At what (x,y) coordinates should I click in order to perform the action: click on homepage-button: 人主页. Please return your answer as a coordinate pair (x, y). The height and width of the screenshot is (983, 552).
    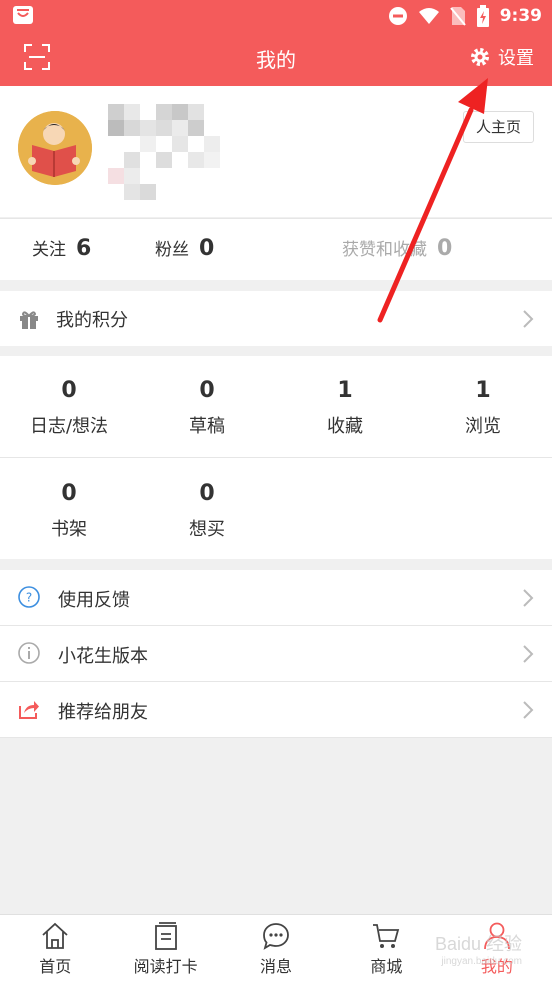
    Looking at the image, I should click on (498, 127).